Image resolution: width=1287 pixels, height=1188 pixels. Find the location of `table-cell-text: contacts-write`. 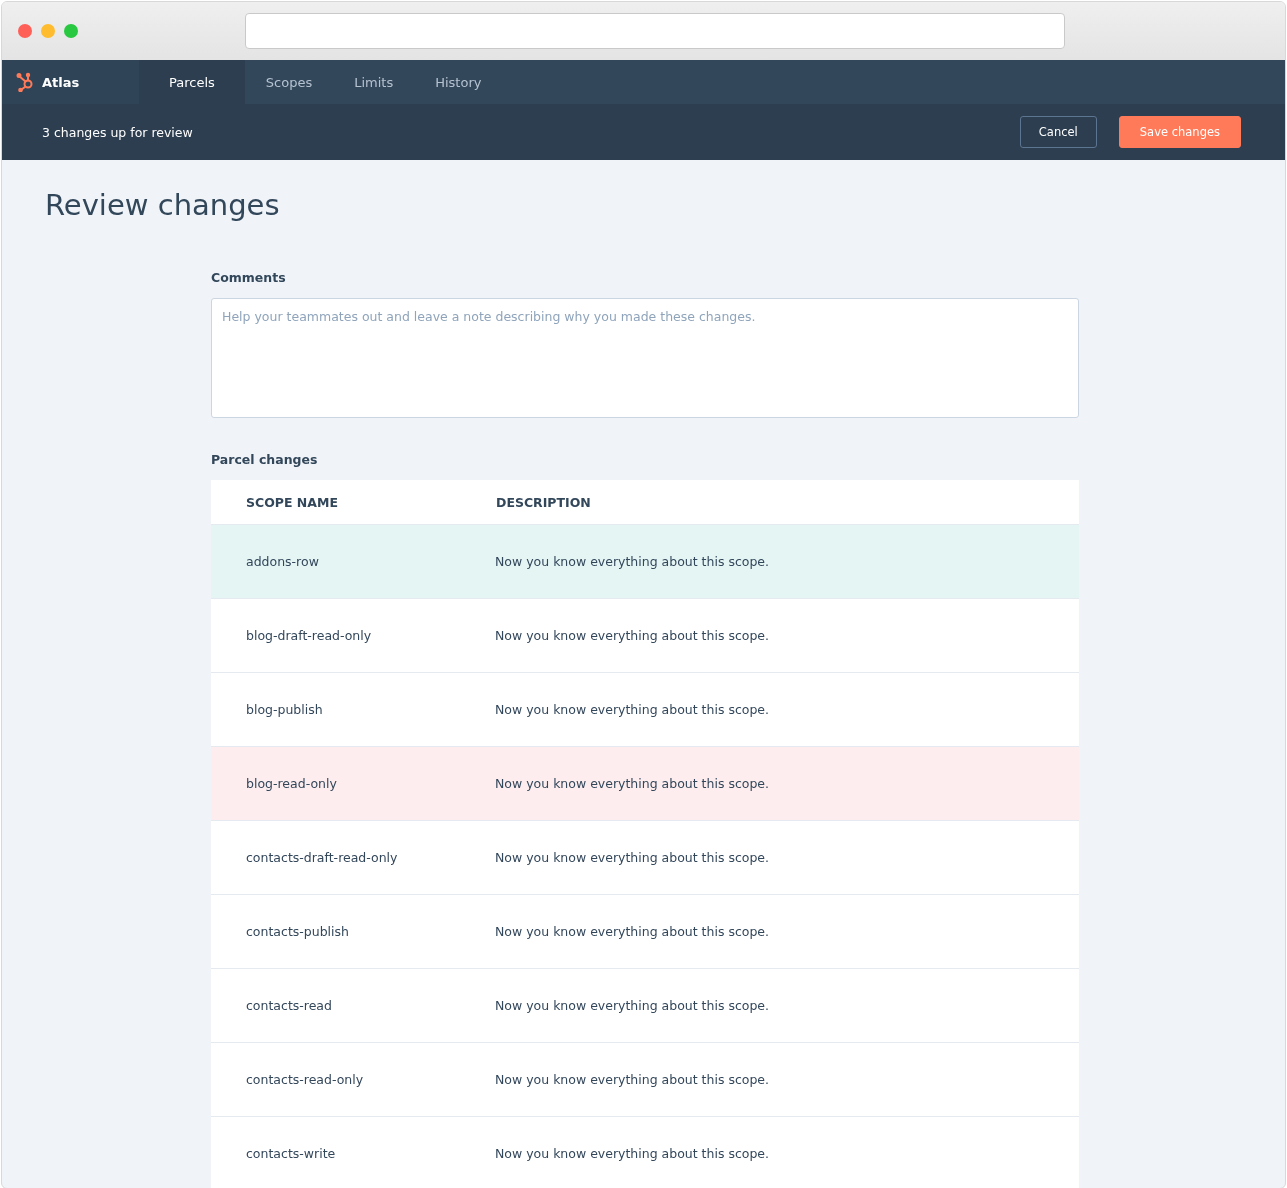

table-cell-text: contacts-write is located at coordinates (291, 1153).